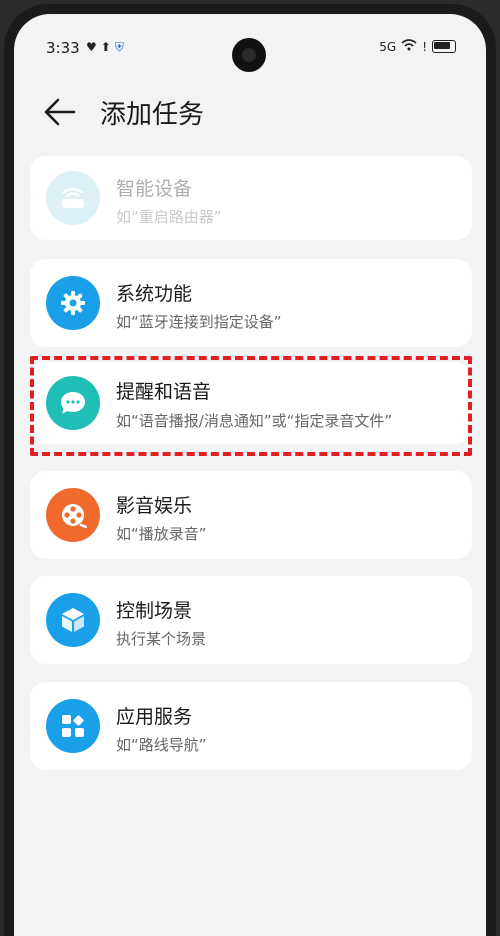 The width and height of the screenshot is (500, 936). What do you see at coordinates (388, 46) in the screenshot?
I see `network-label: 5G` at bounding box center [388, 46].